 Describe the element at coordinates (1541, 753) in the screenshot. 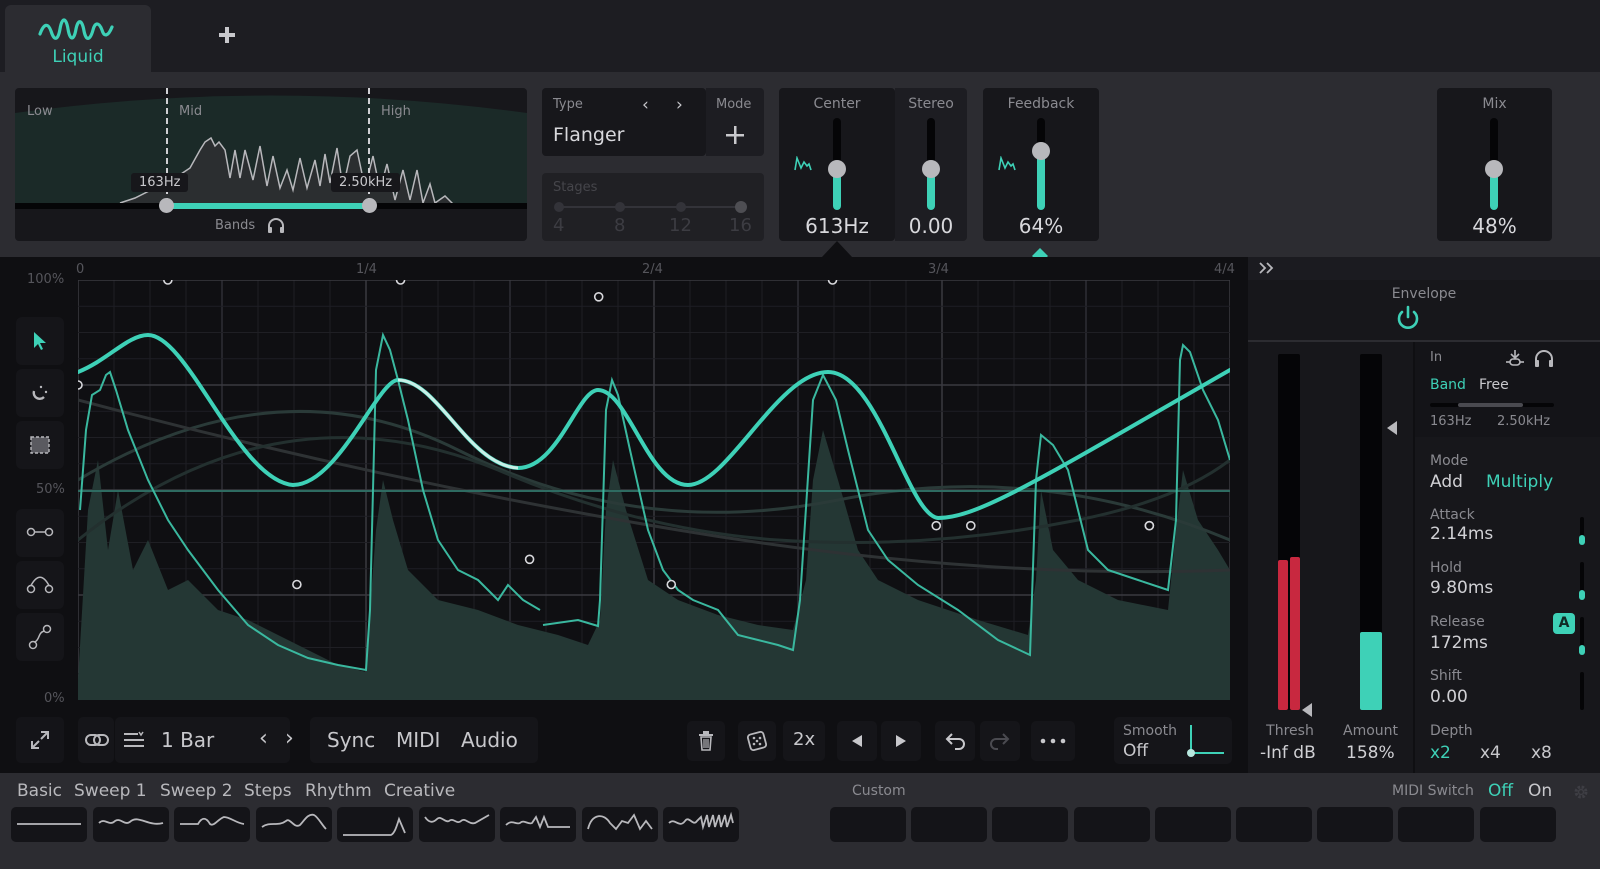

I see `depth-x8-option: x8` at that location.